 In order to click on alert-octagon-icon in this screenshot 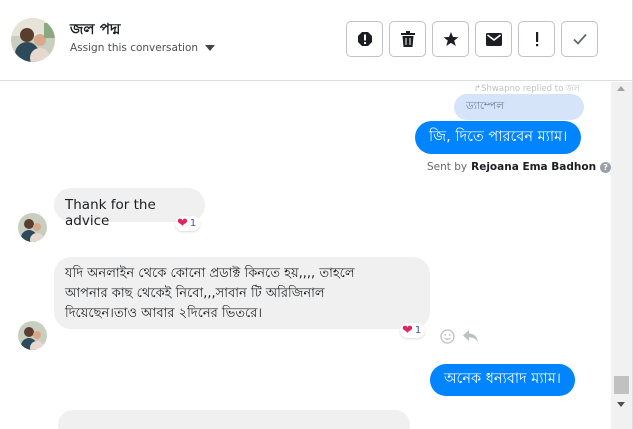, I will do `click(364, 39)`.